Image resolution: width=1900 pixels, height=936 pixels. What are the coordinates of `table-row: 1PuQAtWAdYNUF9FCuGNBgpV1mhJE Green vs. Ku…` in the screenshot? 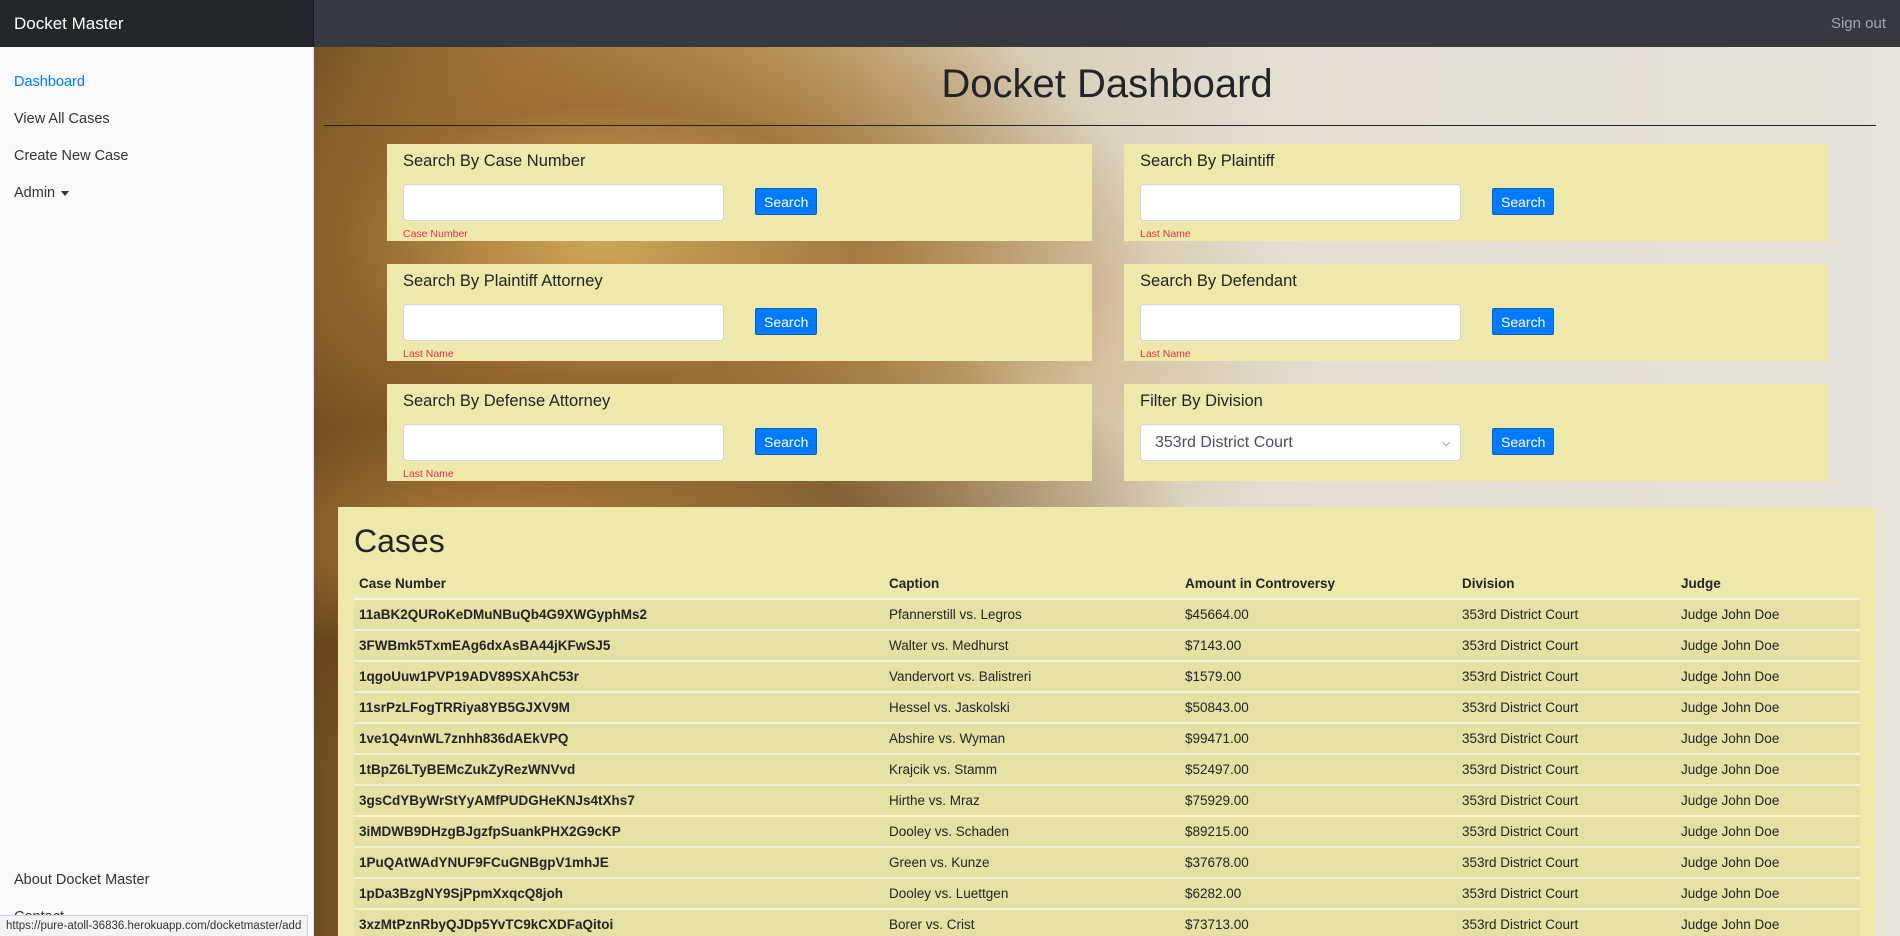 It's located at (1107, 862).